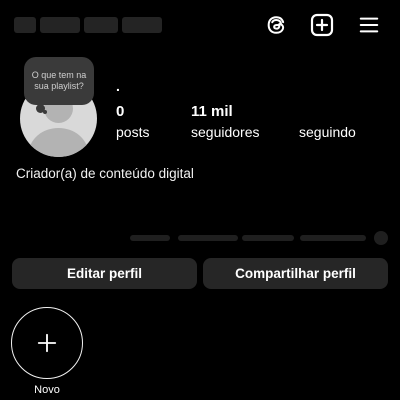 This screenshot has width=400, height=400. I want to click on menu-icon, so click(369, 25).